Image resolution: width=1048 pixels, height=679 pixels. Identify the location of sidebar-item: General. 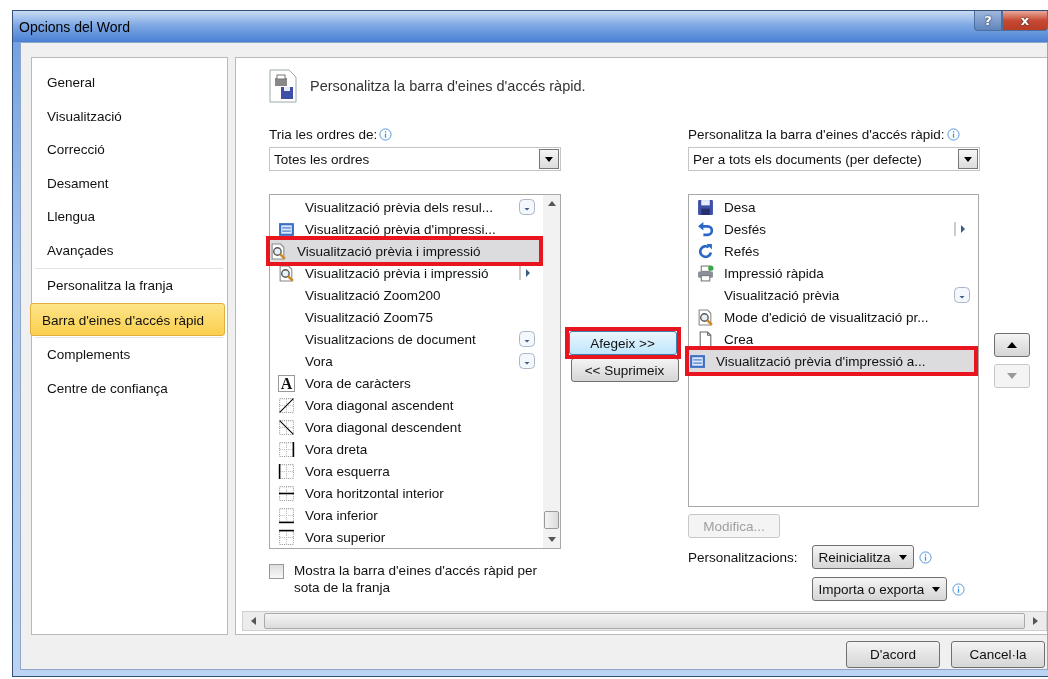
(129, 83).